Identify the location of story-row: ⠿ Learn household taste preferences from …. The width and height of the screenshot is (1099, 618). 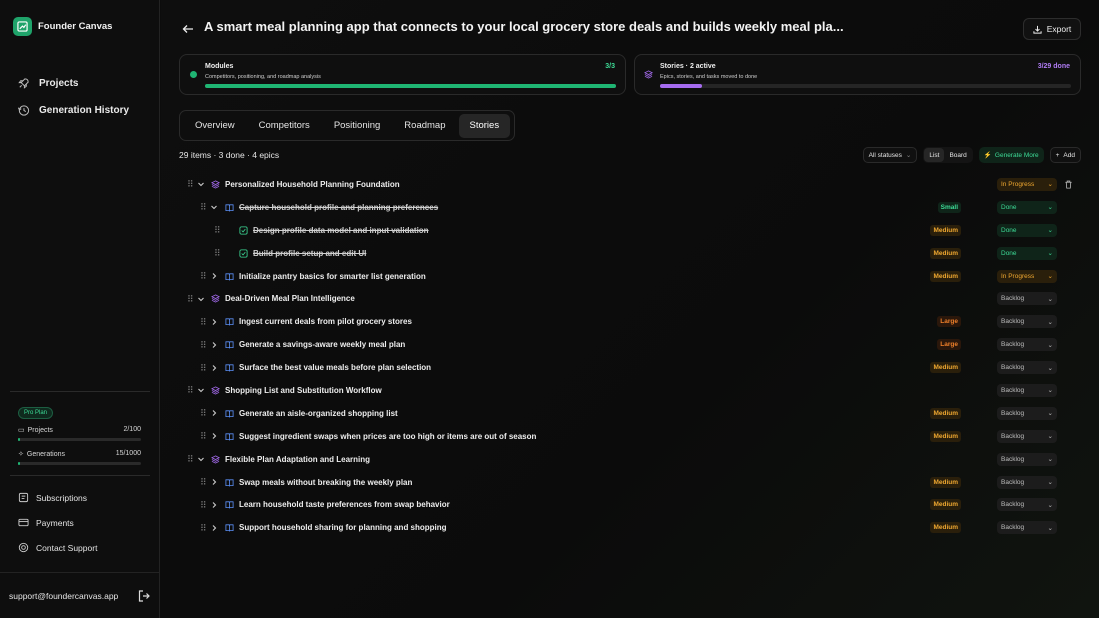
(630, 504).